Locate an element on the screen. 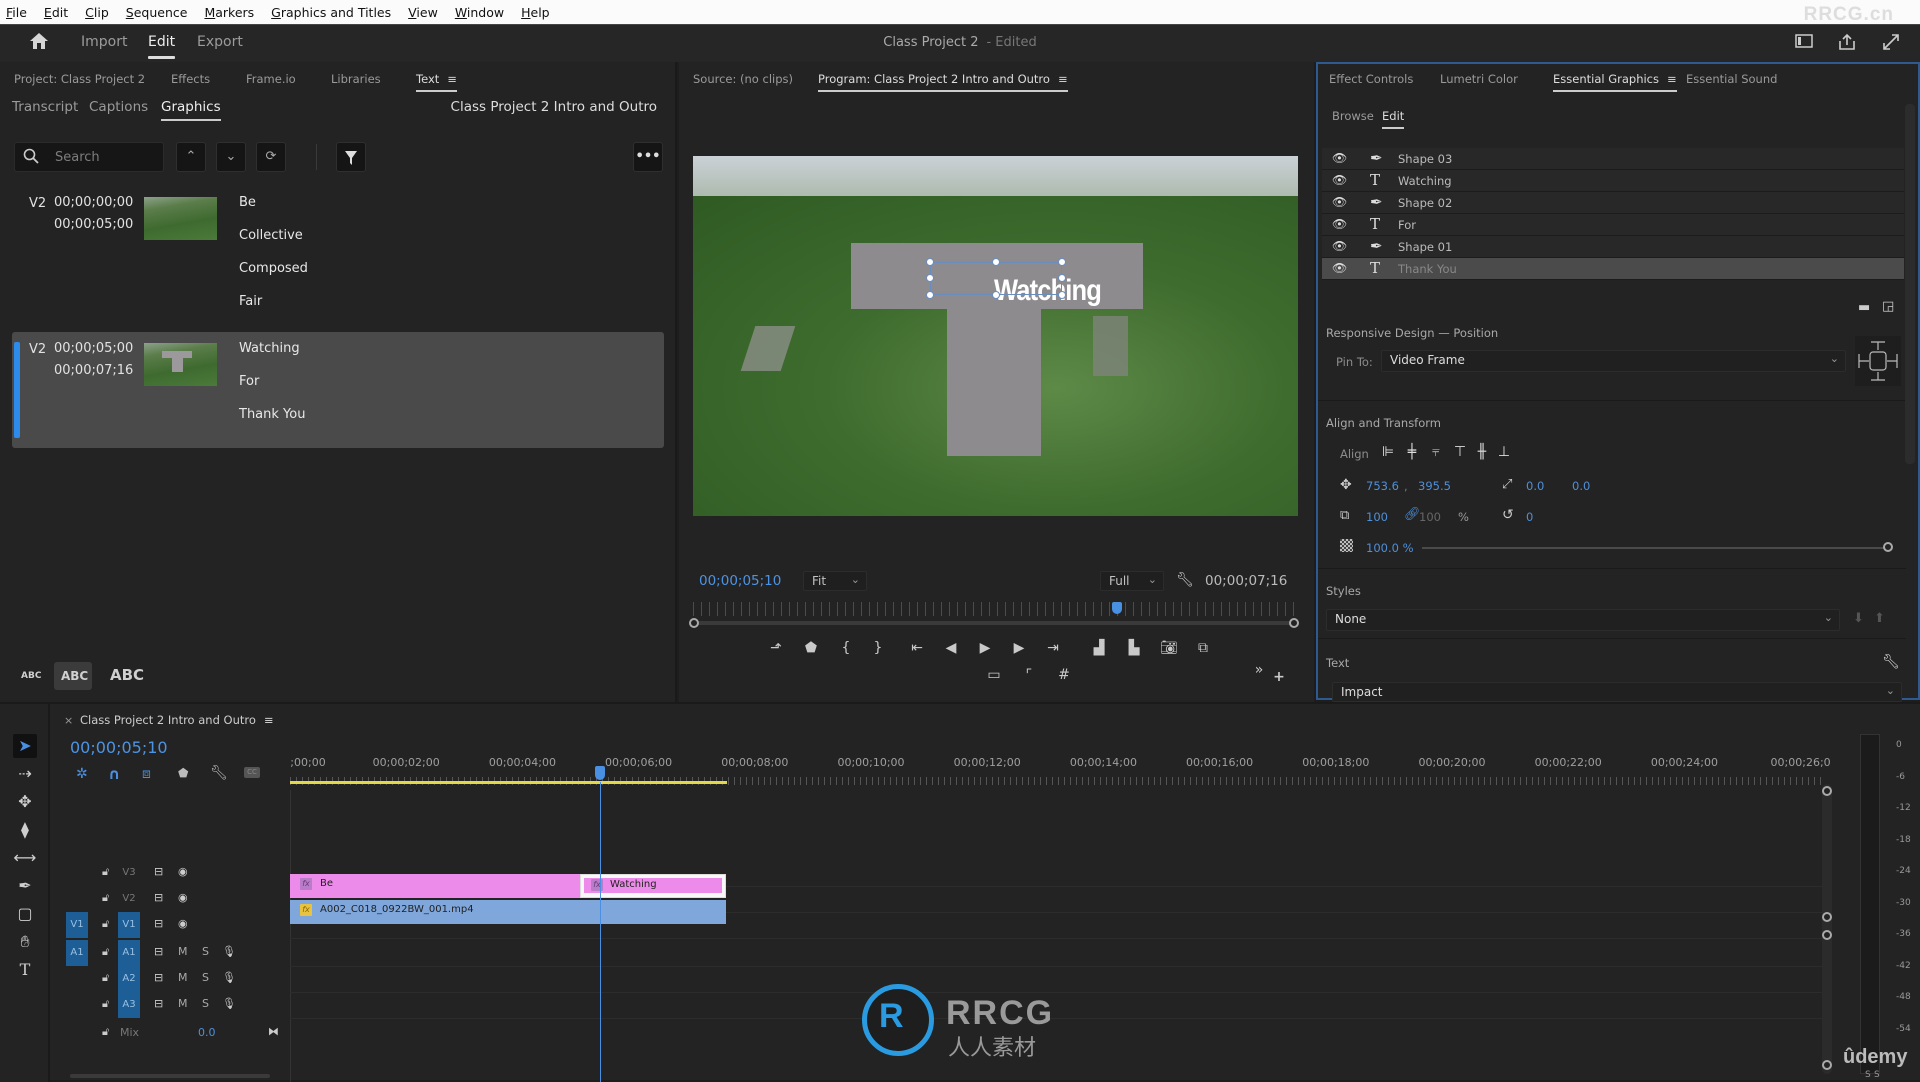 This screenshot has width=1920, height=1082. mode-edit: Edit is located at coordinates (1393, 119).